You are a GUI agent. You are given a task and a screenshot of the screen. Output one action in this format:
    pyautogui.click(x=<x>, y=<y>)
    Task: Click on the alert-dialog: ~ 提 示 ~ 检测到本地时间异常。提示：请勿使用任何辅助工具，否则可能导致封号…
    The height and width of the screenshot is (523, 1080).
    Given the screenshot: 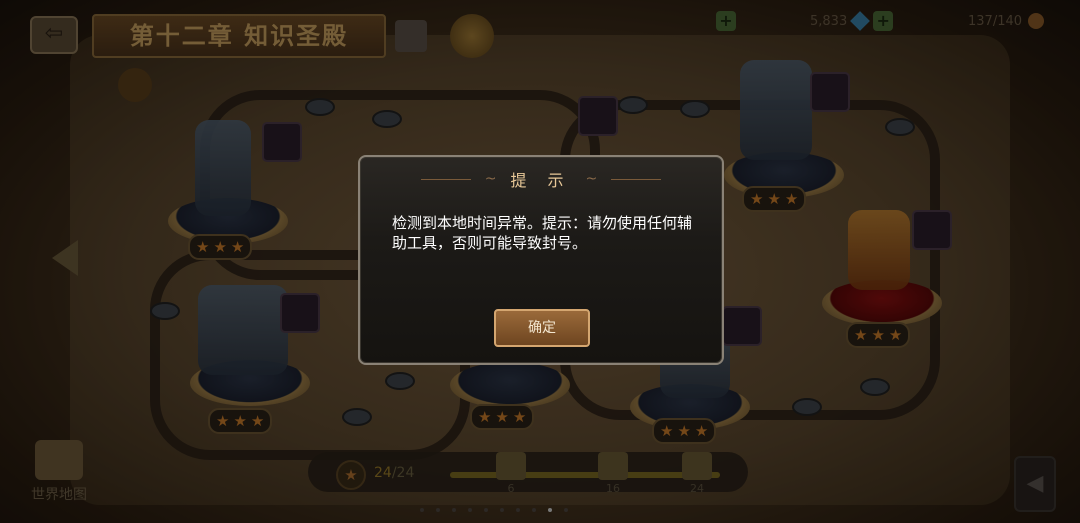 What is the action you would take?
    pyautogui.click(x=541, y=260)
    